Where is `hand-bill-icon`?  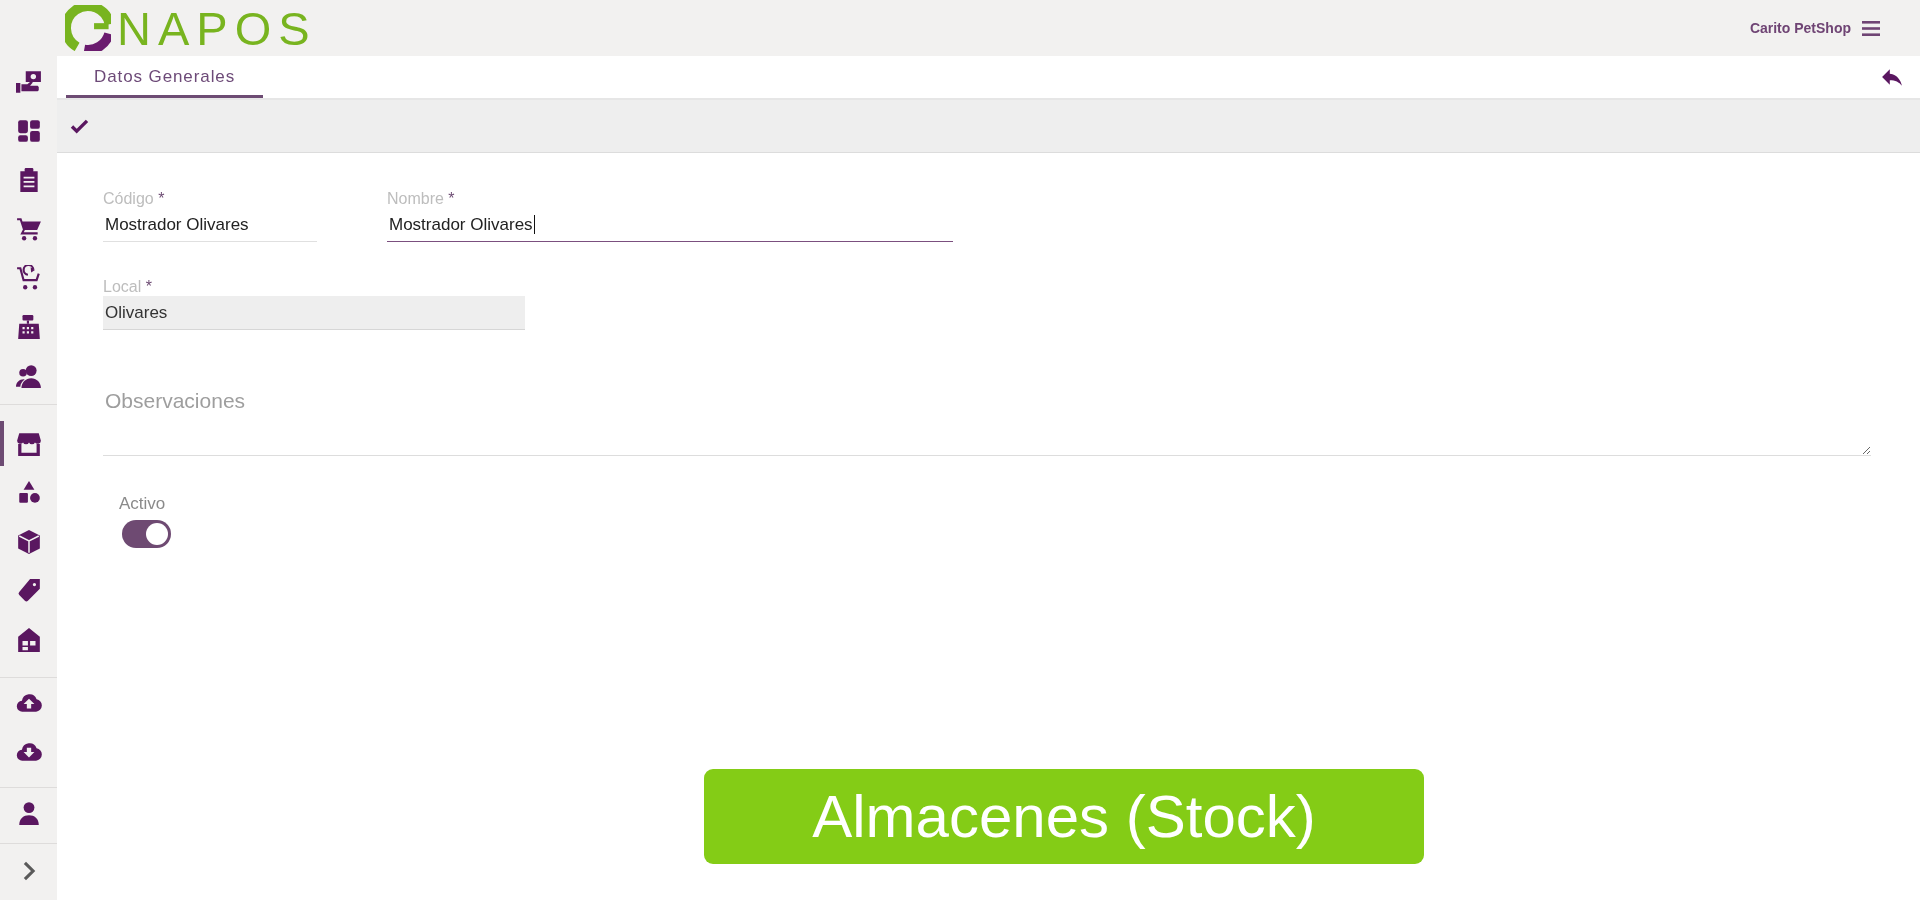
hand-bill-icon is located at coordinates (28, 81).